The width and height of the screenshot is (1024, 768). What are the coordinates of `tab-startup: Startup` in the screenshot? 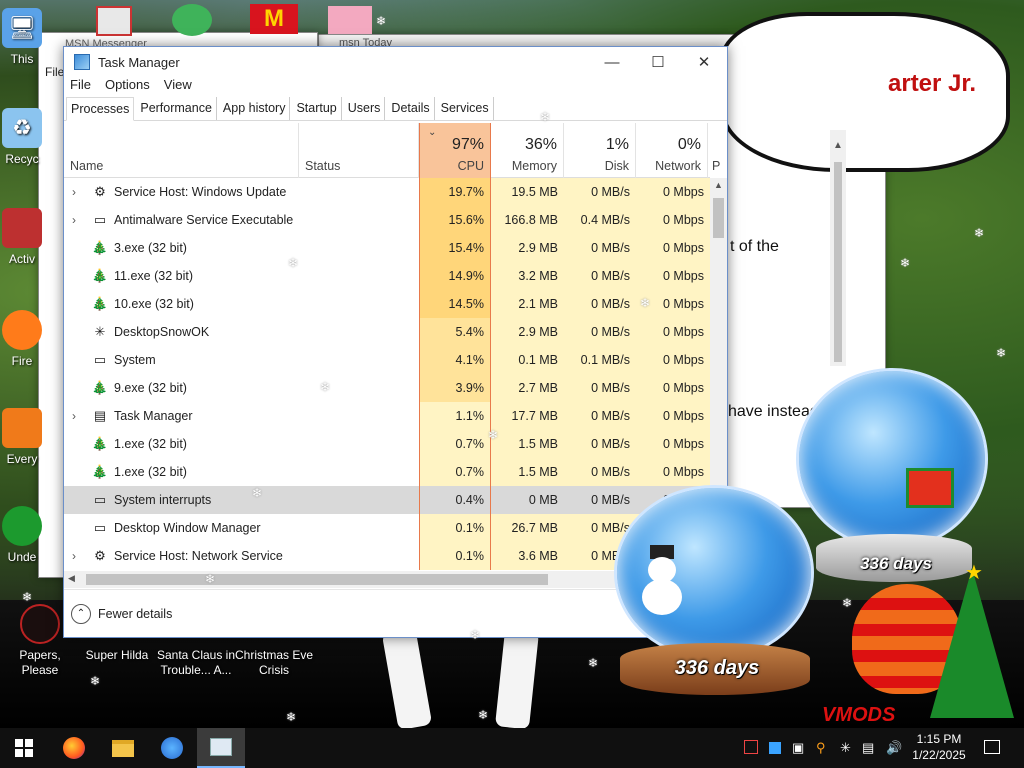 It's located at (317, 108).